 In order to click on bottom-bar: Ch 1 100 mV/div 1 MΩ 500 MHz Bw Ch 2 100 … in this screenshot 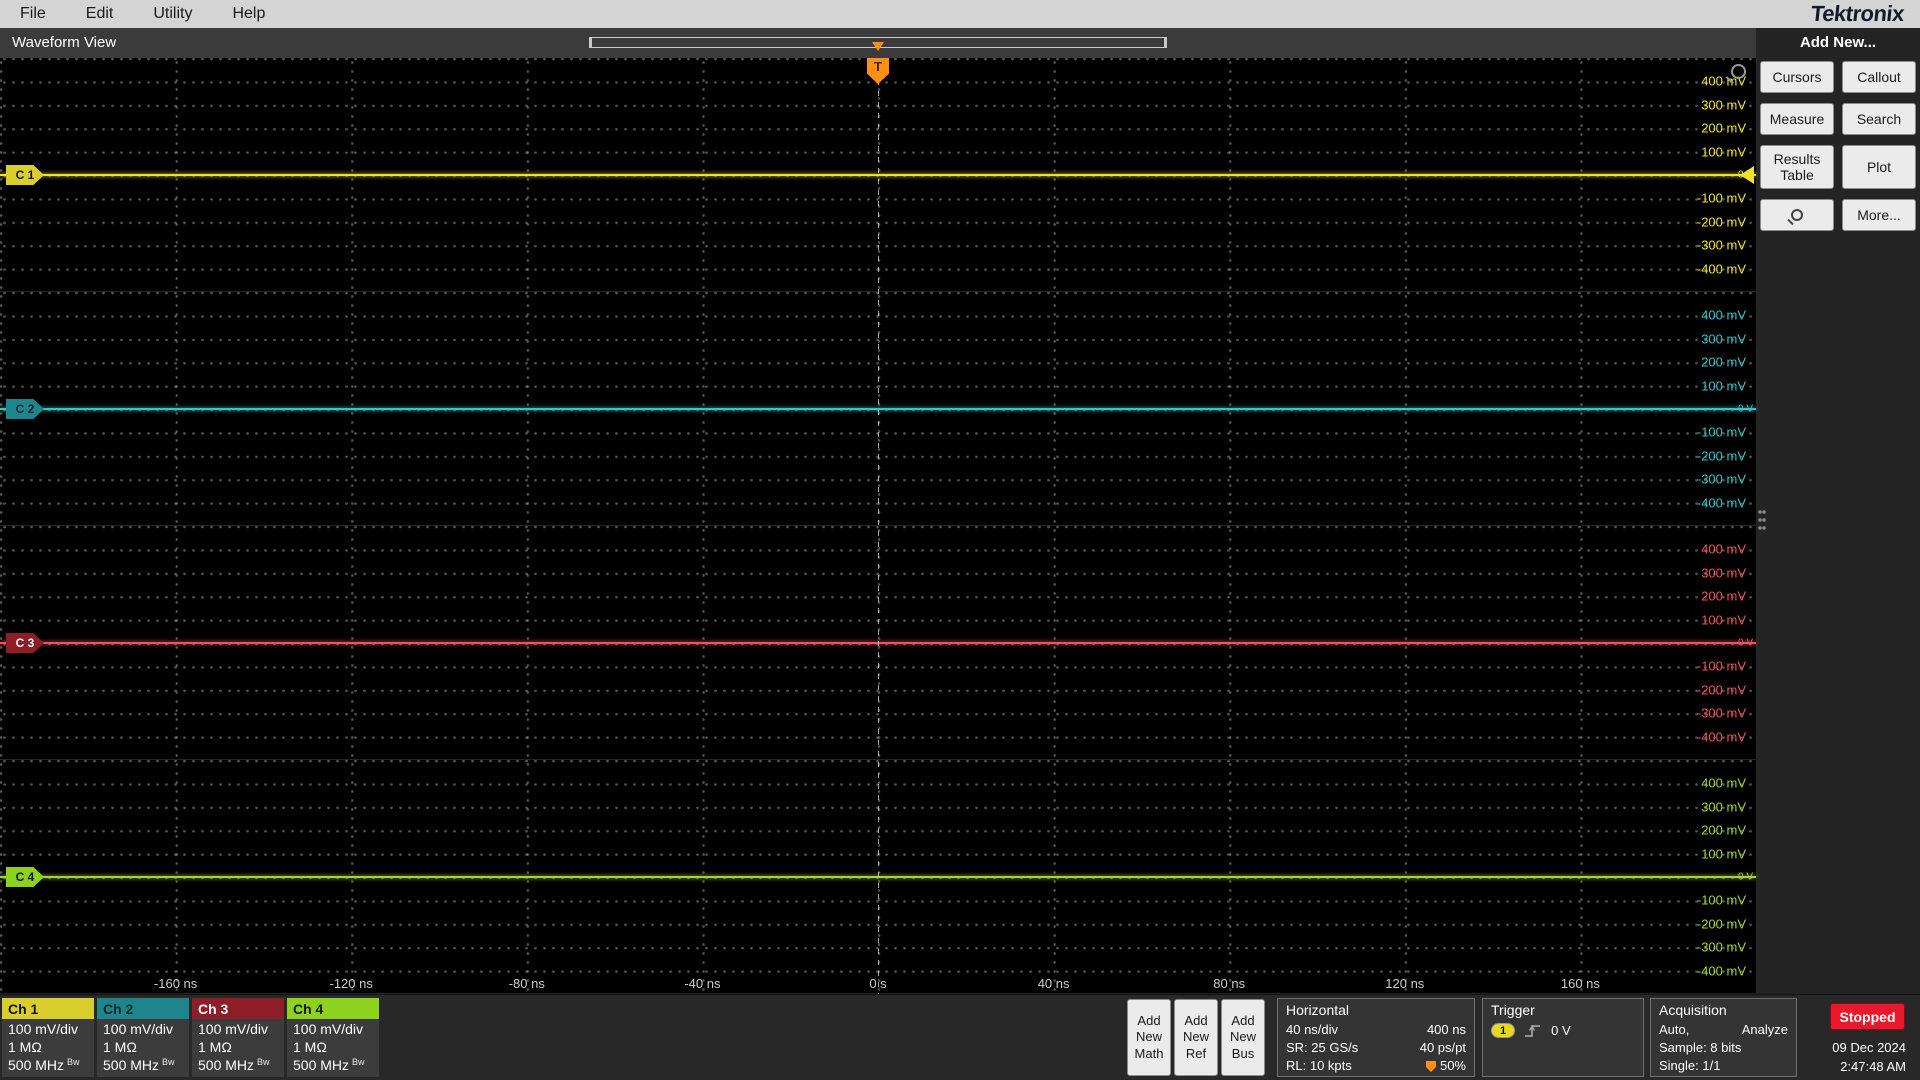, I will do `click(960, 1037)`.